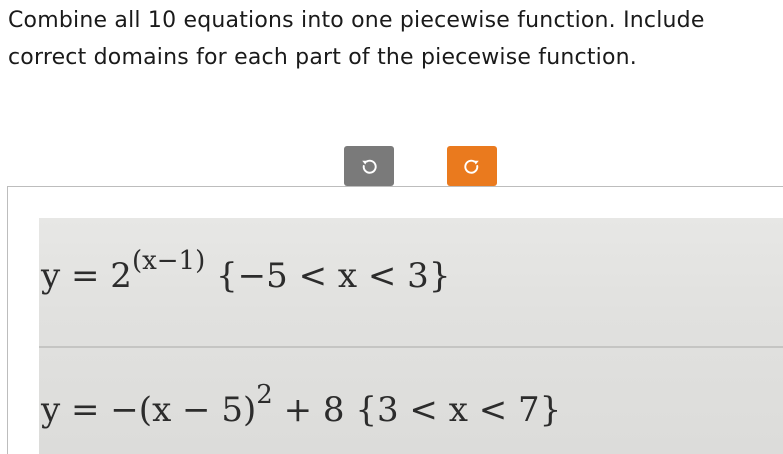 This screenshot has width=783, height=454. What do you see at coordinates (458, 410) in the screenshot?
I see `equation-2-domain: {3 < x < 7}` at bounding box center [458, 410].